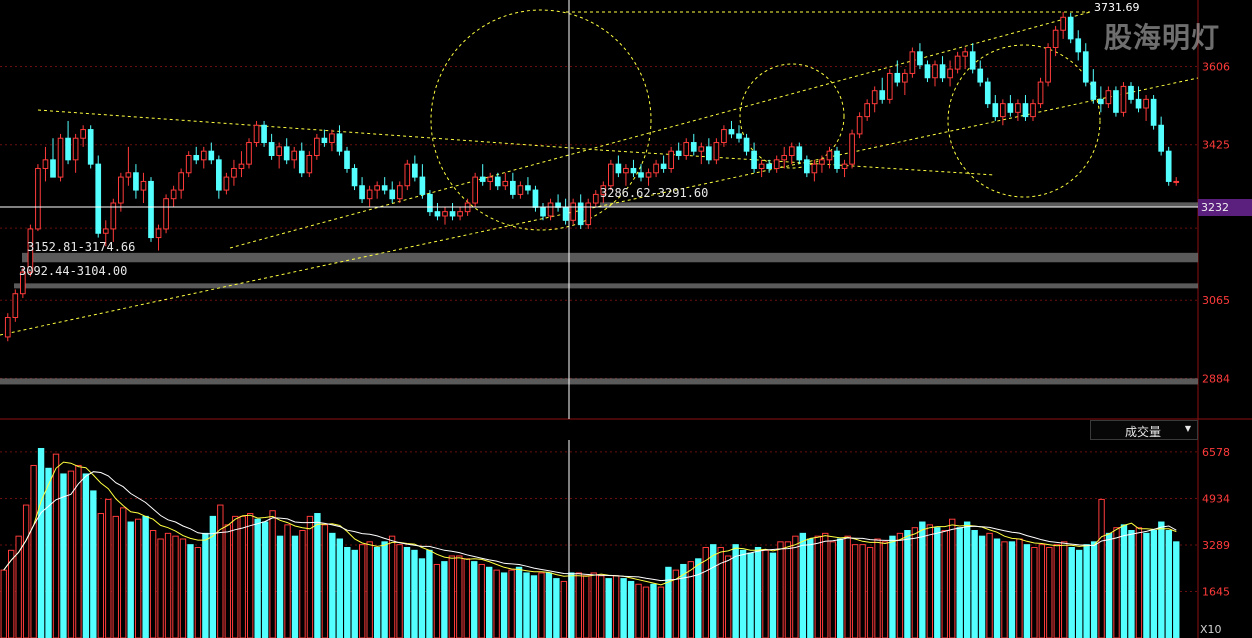 This screenshot has width=1252, height=638. I want to click on current-price-tag: 3232, so click(1225, 207).